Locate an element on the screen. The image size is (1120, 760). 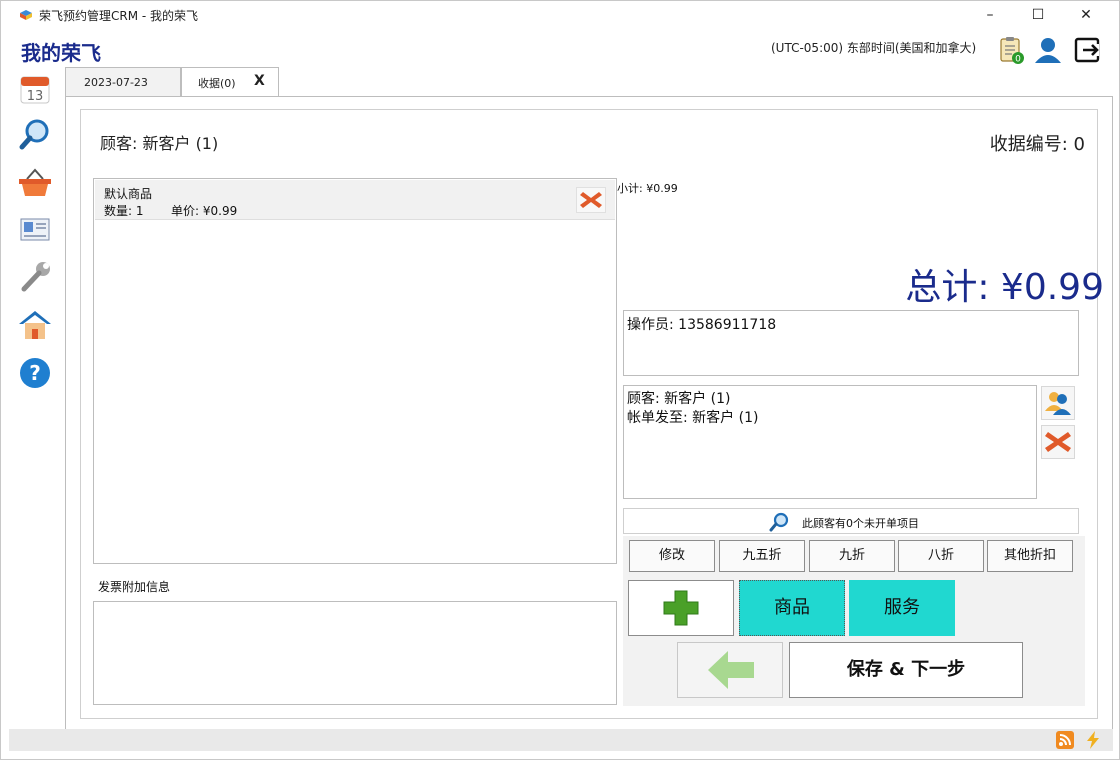
calendar-icon: 13 is located at coordinates (35, 89).